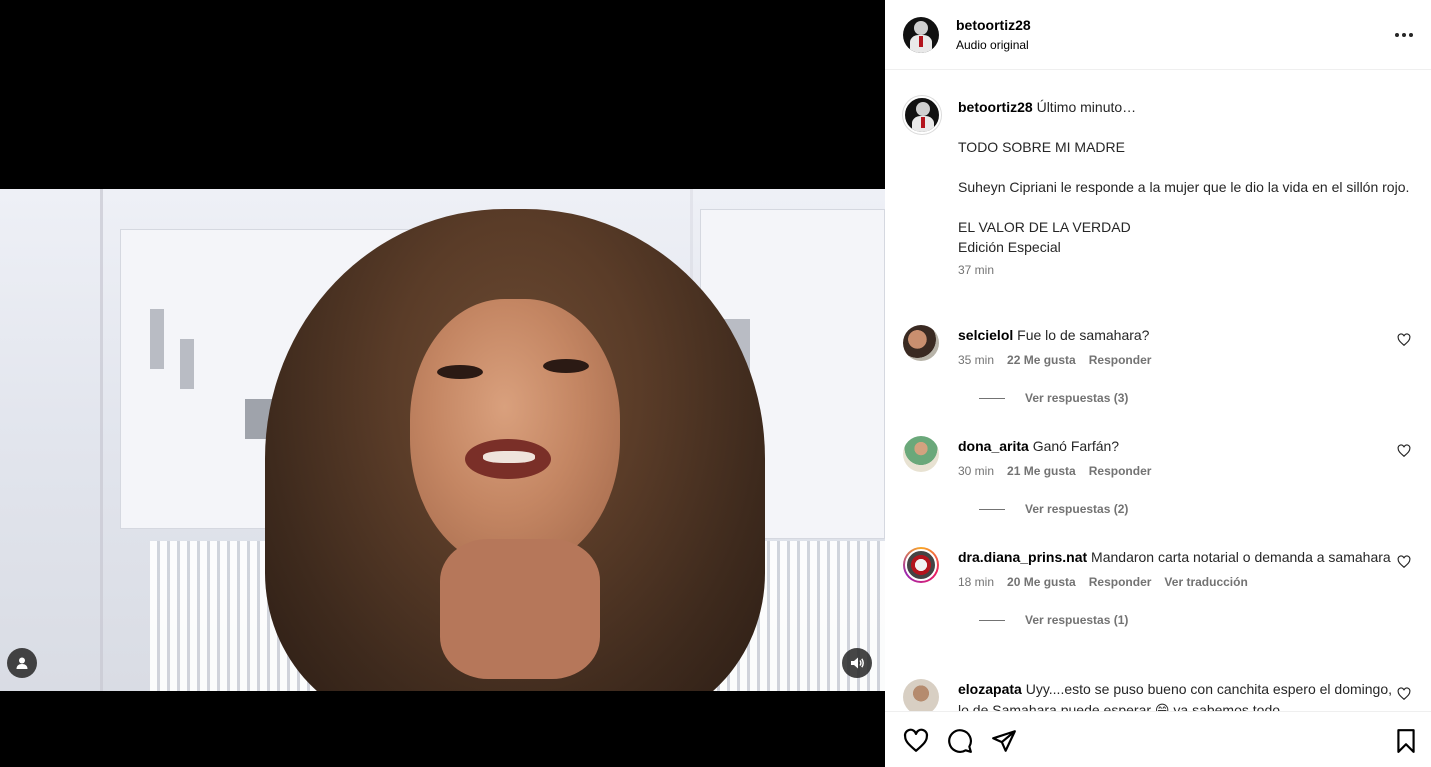 This screenshot has height=767, width=1431. What do you see at coordinates (960, 741) in the screenshot?
I see `comment-icon` at bounding box center [960, 741].